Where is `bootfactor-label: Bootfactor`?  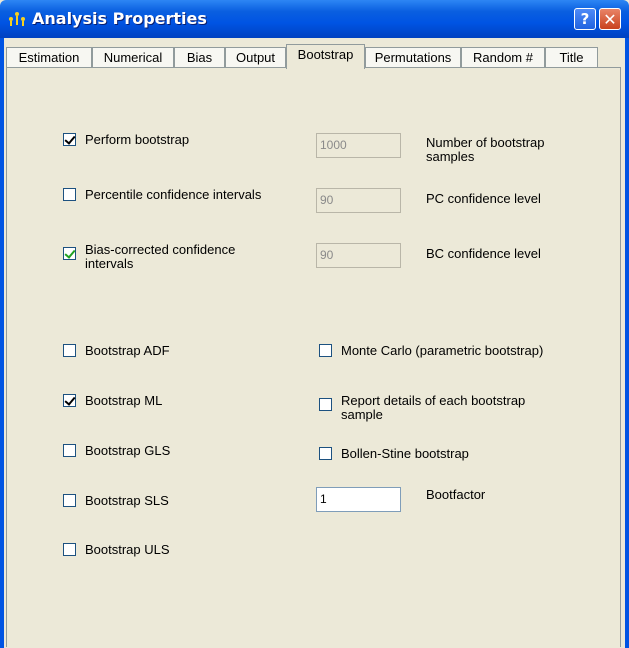 bootfactor-label: Bootfactor is located at coordinates (456, 494).